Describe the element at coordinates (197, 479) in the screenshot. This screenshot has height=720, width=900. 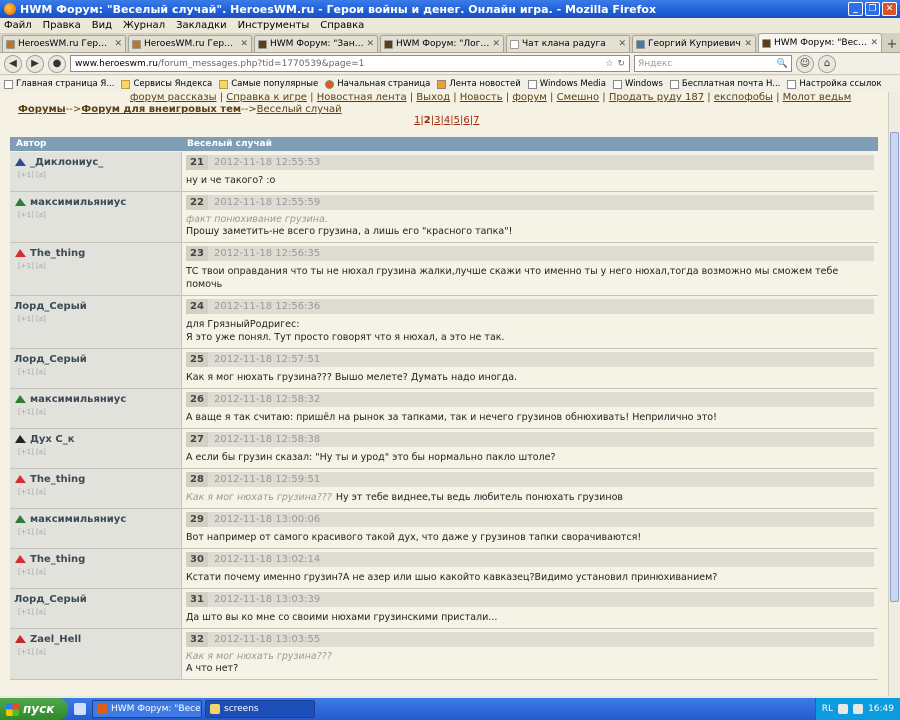
I see `post-number: 28` at that location.